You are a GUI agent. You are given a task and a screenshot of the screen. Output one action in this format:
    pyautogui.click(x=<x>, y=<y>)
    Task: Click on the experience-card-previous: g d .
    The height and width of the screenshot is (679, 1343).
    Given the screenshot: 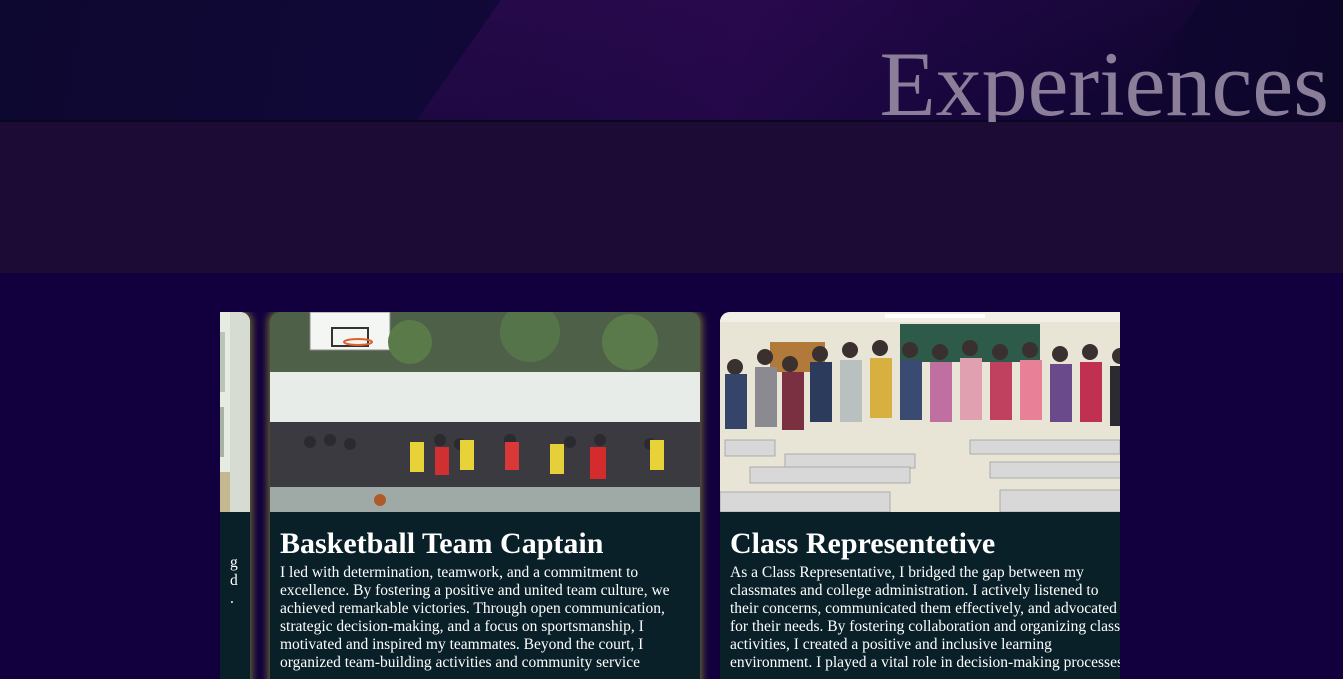 What is the action you would take?
    pyautogui.click(x=235, y=495)
    